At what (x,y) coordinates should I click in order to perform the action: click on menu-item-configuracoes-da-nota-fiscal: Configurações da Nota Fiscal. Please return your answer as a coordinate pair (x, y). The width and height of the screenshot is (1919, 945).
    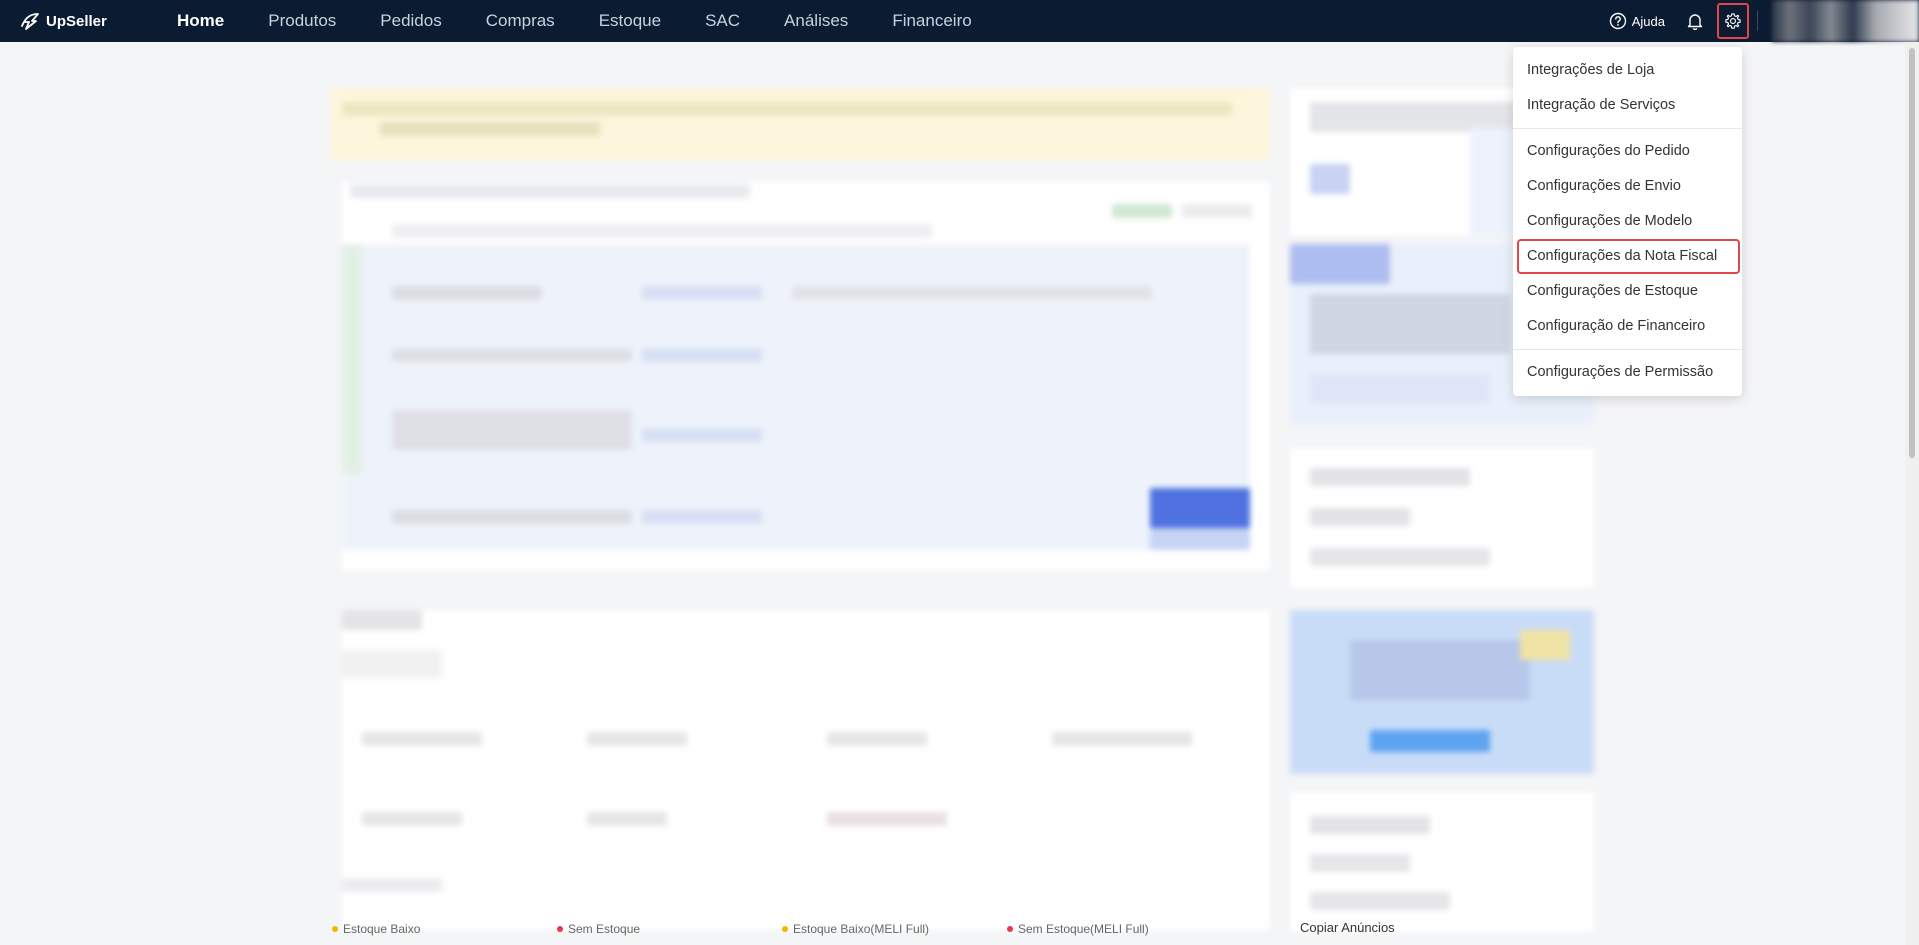
    Looking at the image, I should click on (1628, 256).